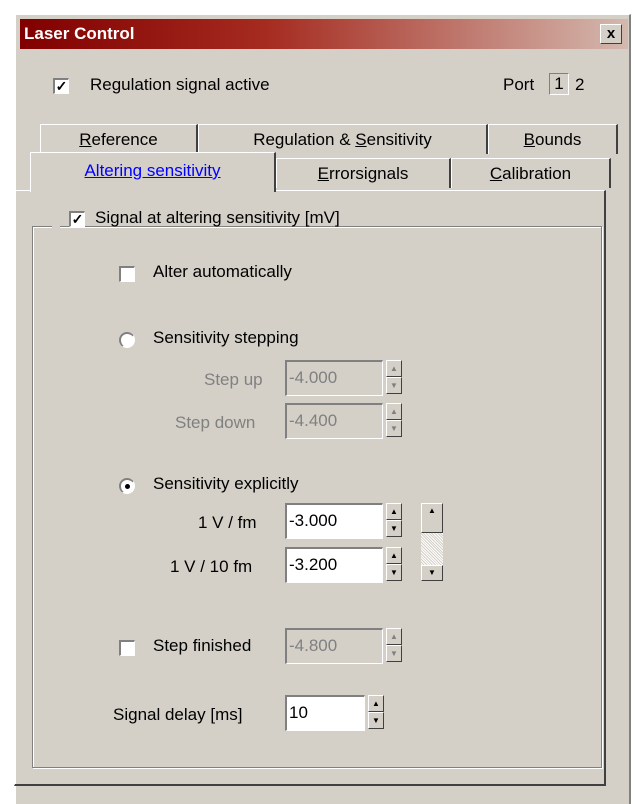  Describe the element at coordinates (211, 566) in the screenshot. I see `fm10-label: 1 V / 10 fm` at that location.